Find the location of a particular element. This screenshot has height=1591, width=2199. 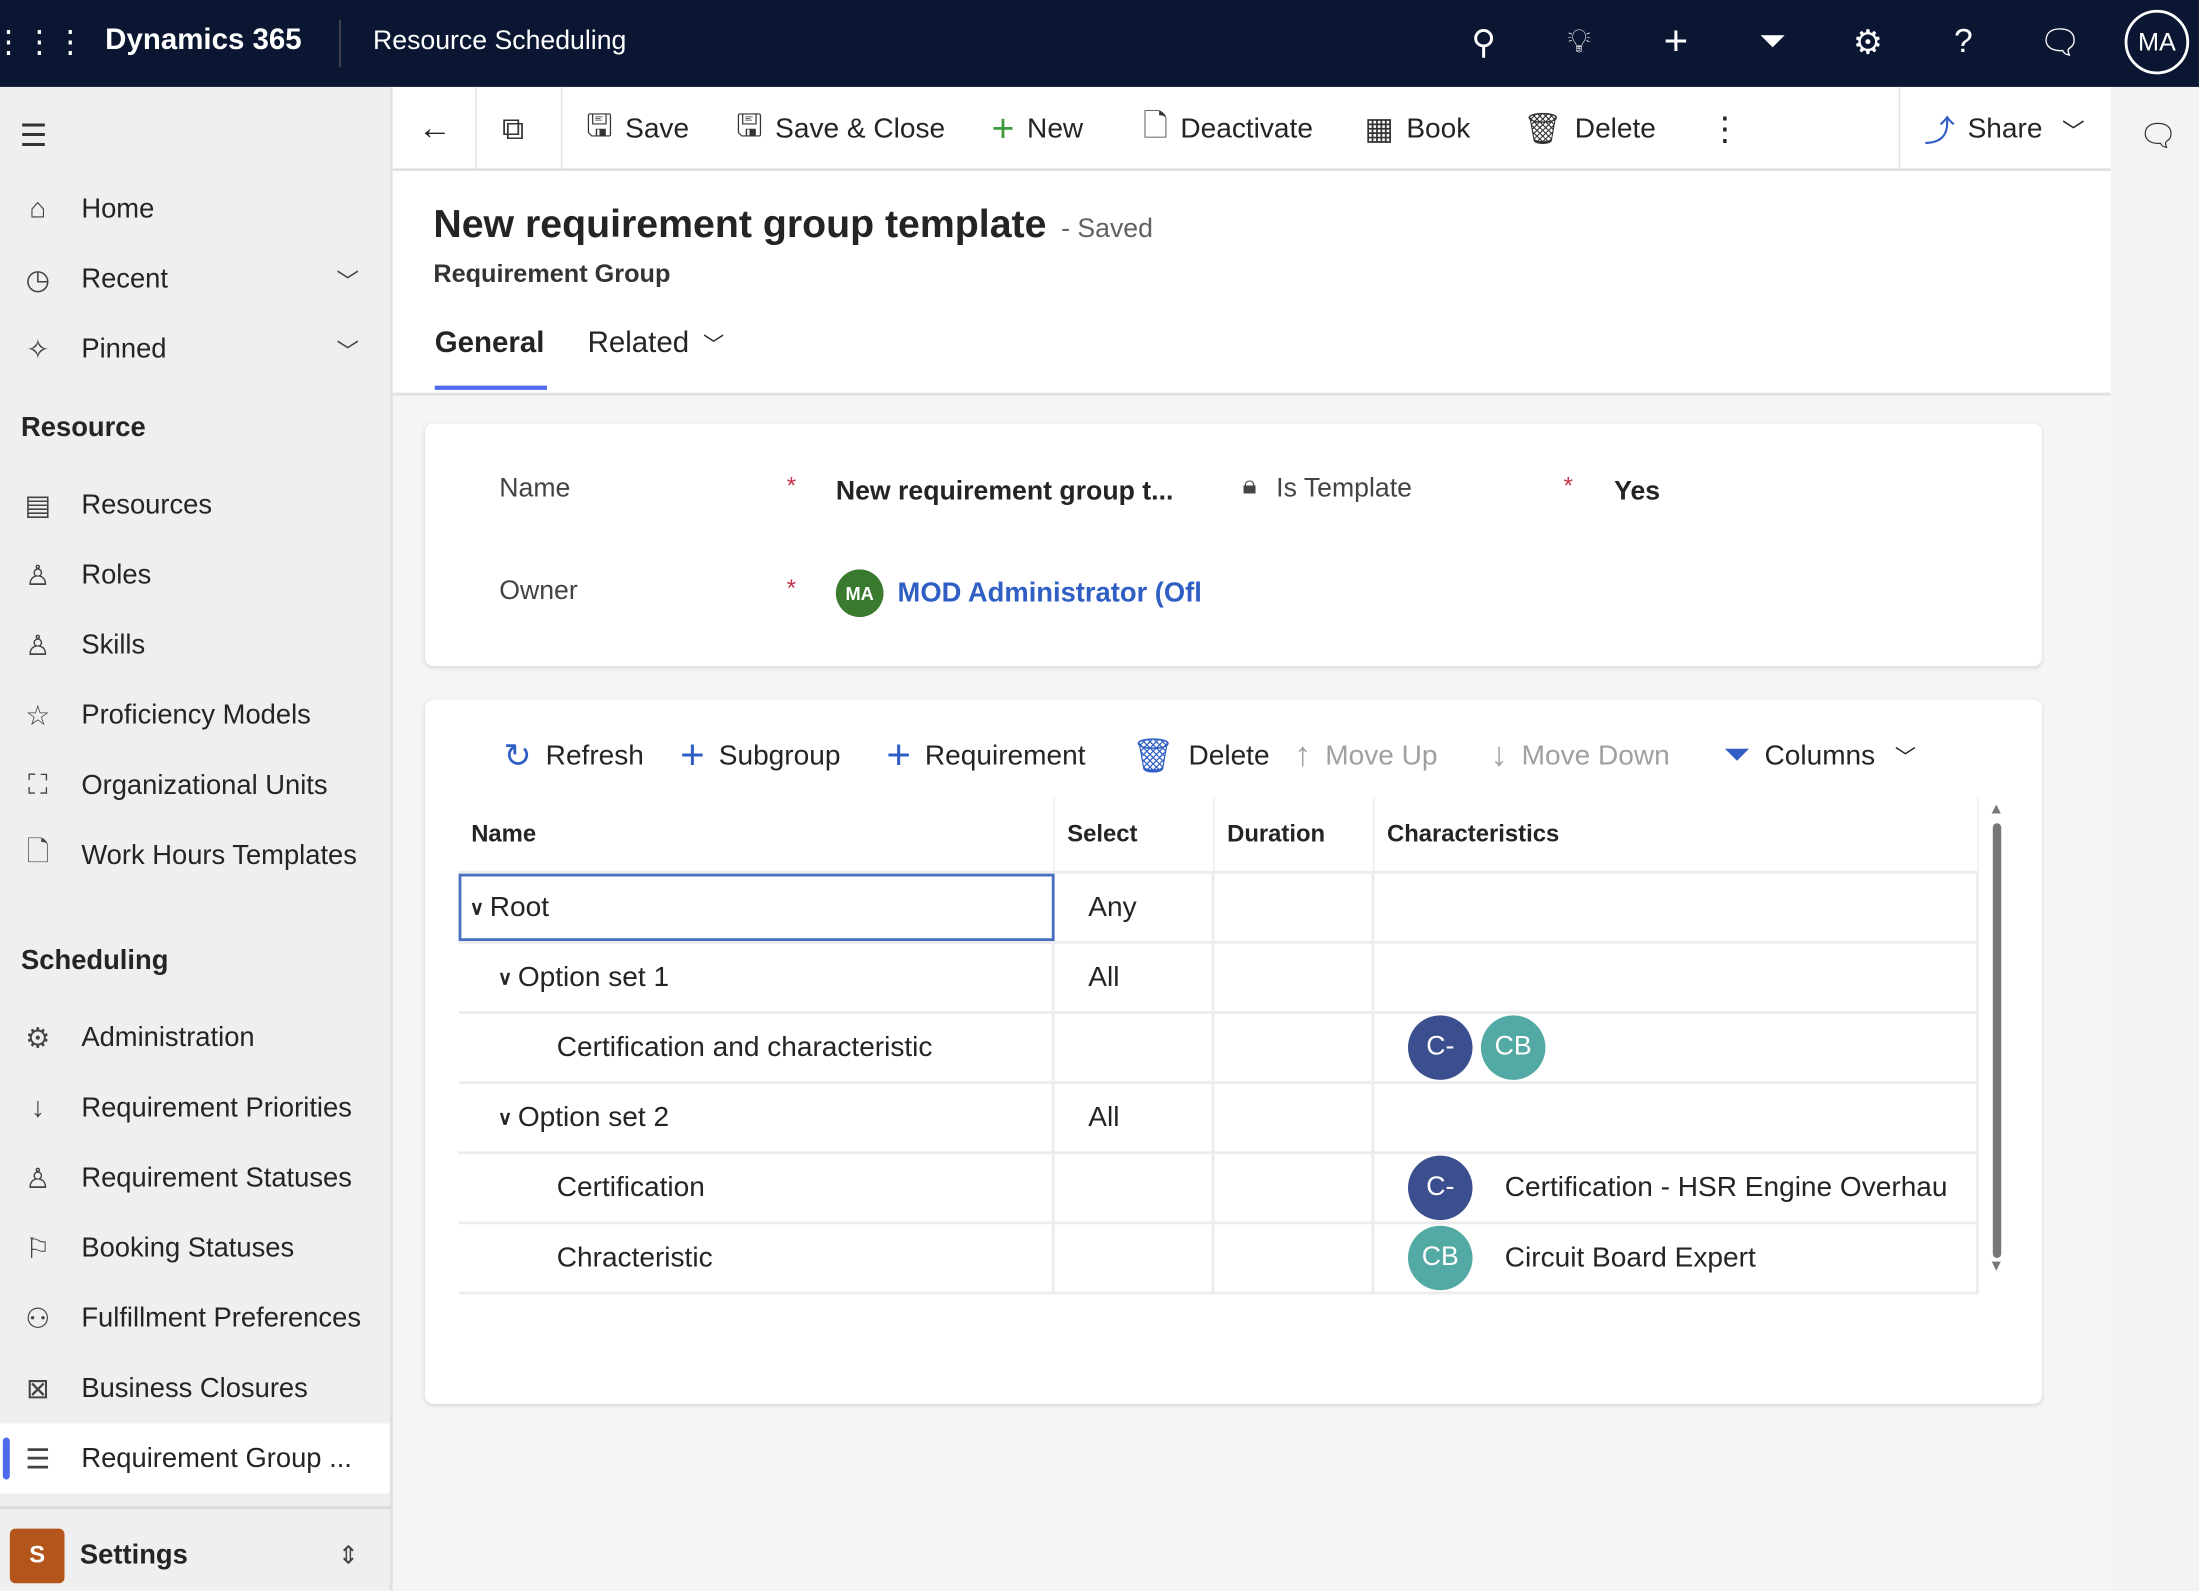

brand-name: Dynamics 365 is located at coordinates (203, 41).